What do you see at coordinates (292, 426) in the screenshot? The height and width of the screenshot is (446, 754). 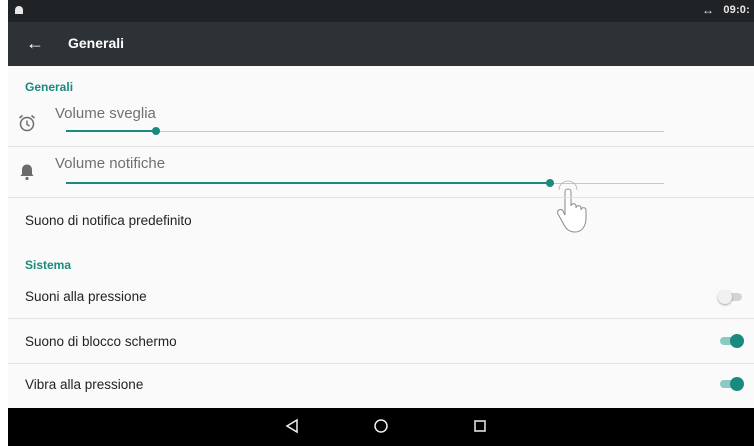 I see `back-triangle-icon` at bounding box center [292, 426].